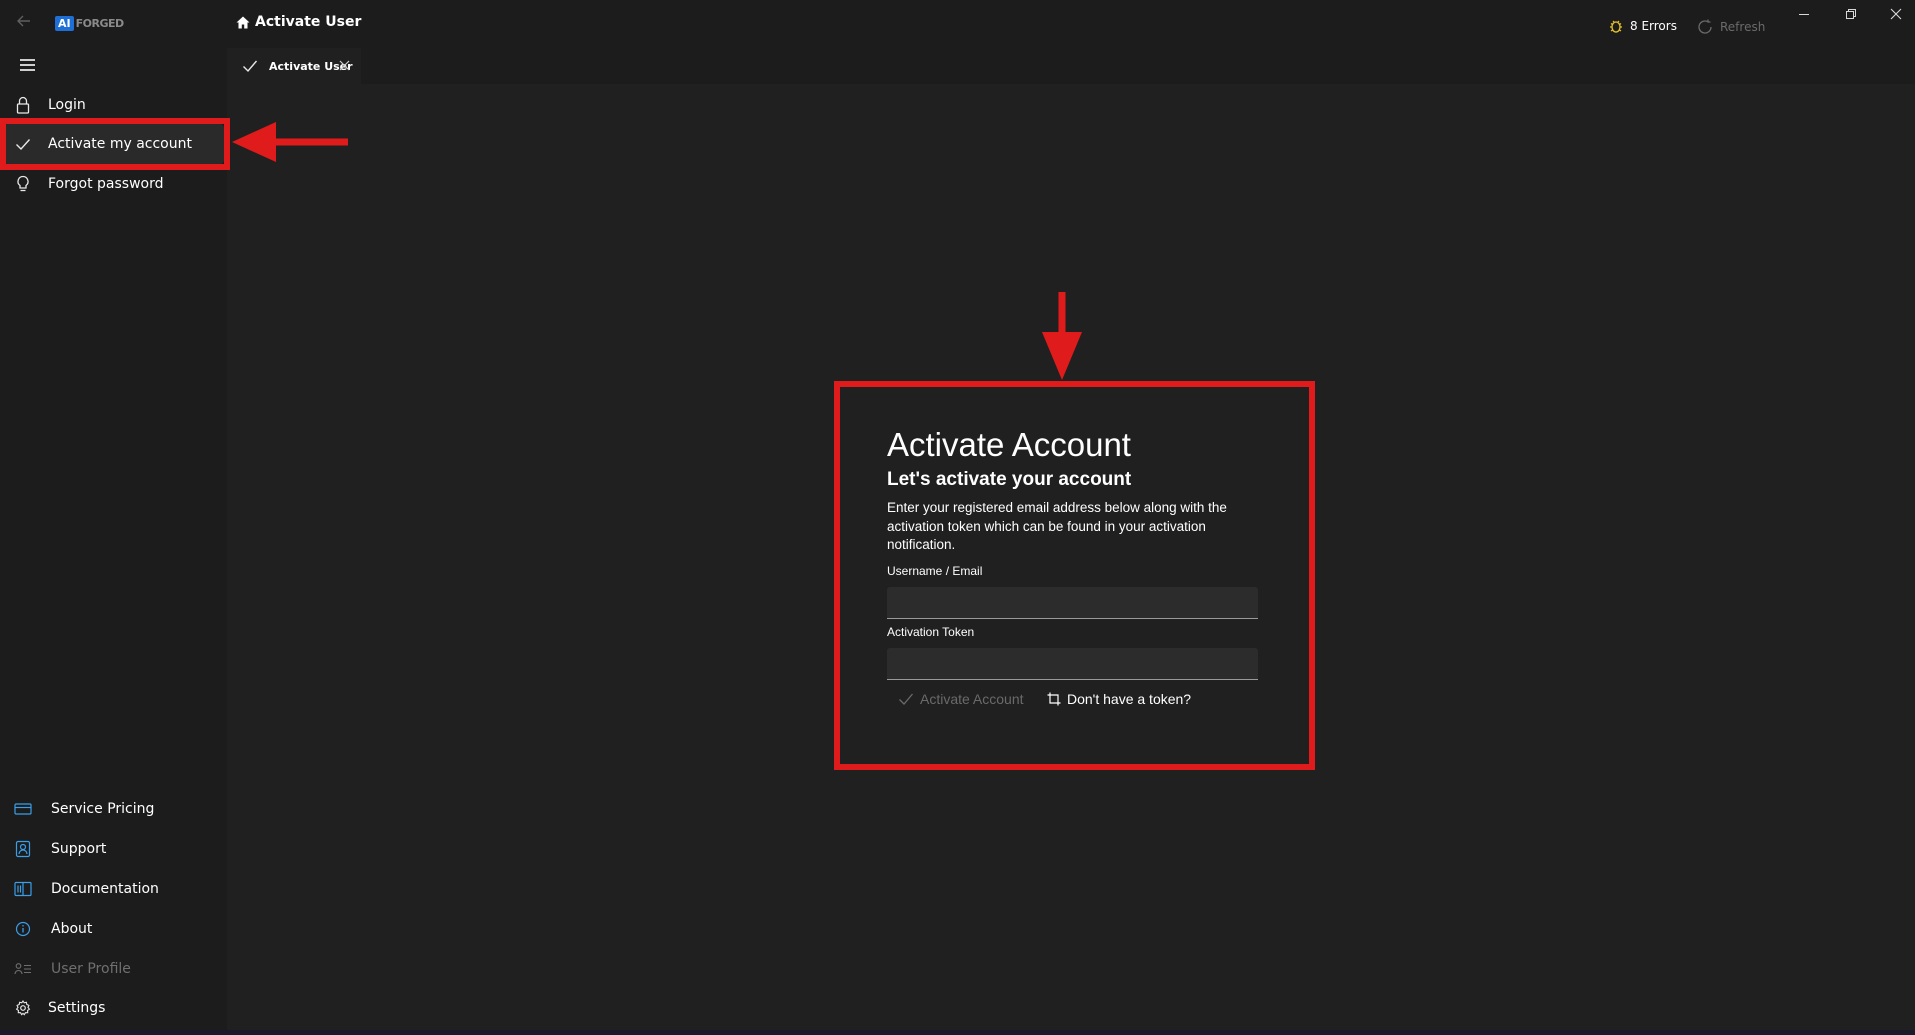 The height and width of the screenshot is (1035, 1915). I want to click on sidebar-top-bar: AI FORGED, so click(113, 24).